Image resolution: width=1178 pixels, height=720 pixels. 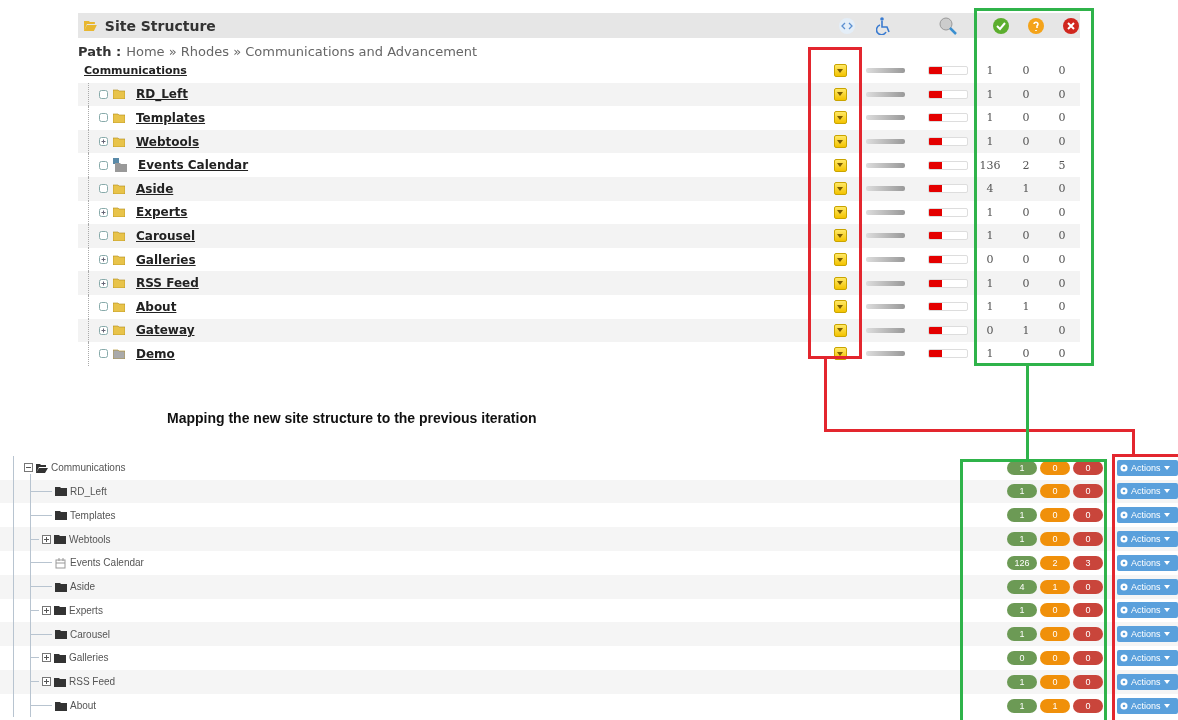 What do you see at coordinates (88, 468) in the screenshot?
I see `tree-item: Communications` at bounding box center [88, 468].